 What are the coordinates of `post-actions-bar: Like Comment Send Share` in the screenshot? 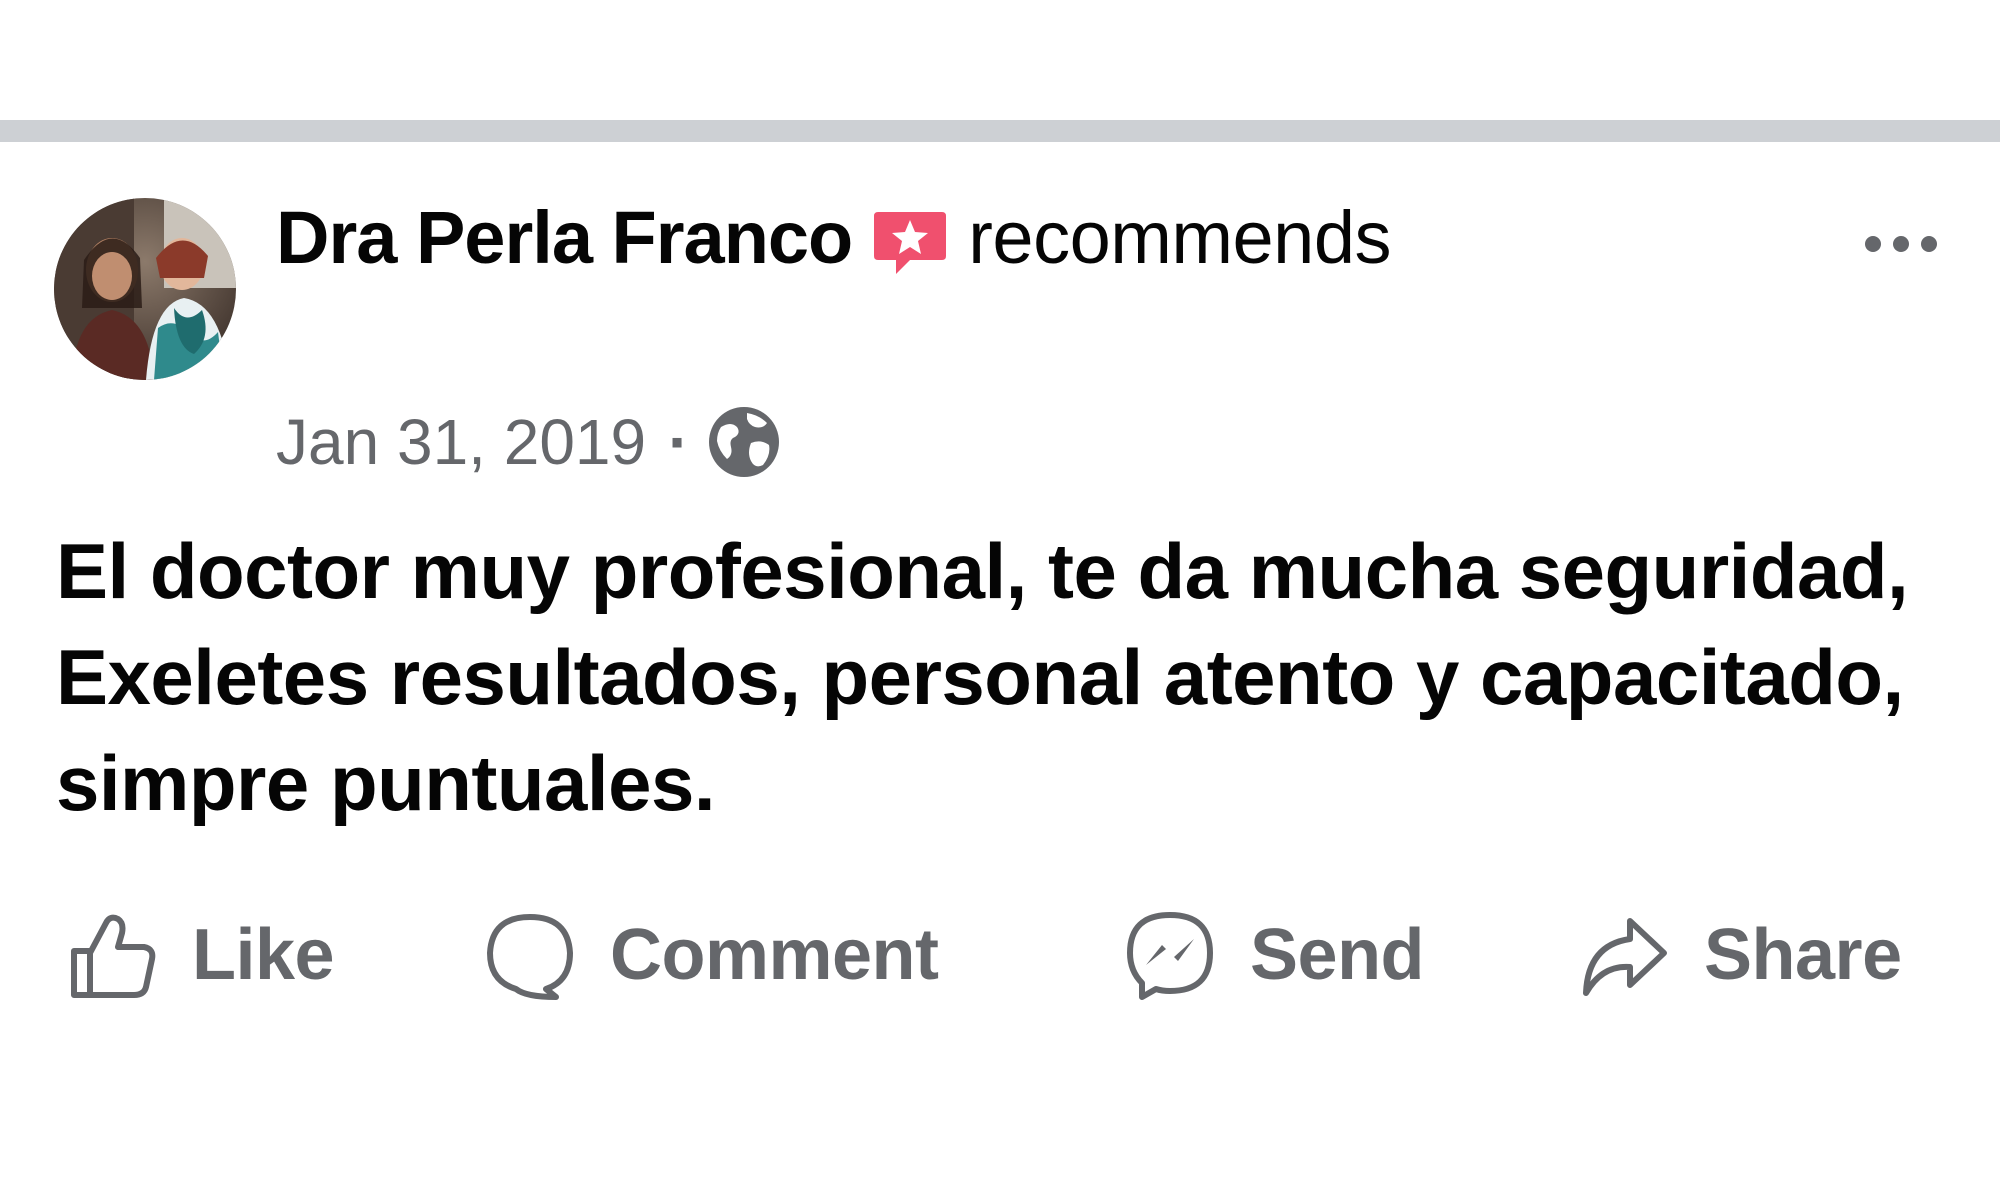 It's located at (1000, 955).